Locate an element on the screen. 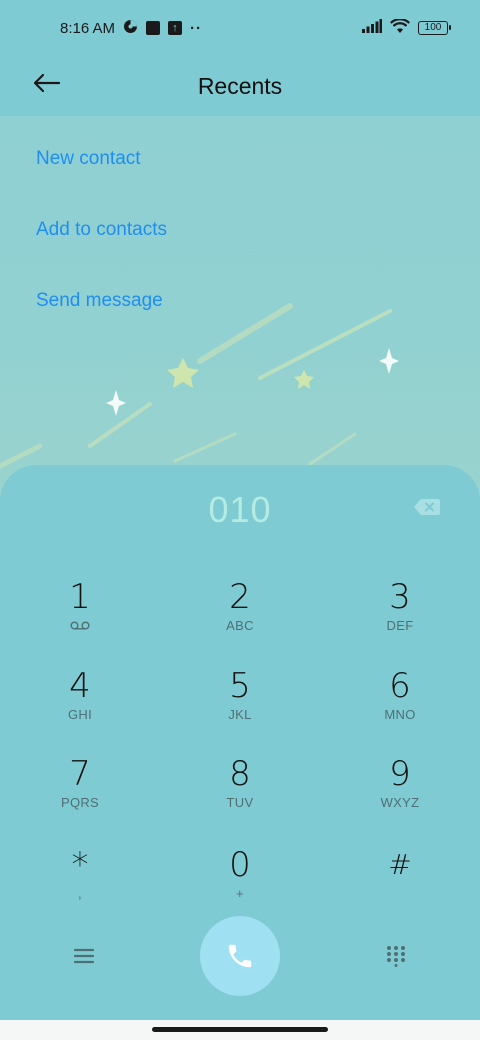 Image resolution: width=480 pixels, height=1040 pixels. dial-key-2: 2 ABC is located at coordinates (240, 615).